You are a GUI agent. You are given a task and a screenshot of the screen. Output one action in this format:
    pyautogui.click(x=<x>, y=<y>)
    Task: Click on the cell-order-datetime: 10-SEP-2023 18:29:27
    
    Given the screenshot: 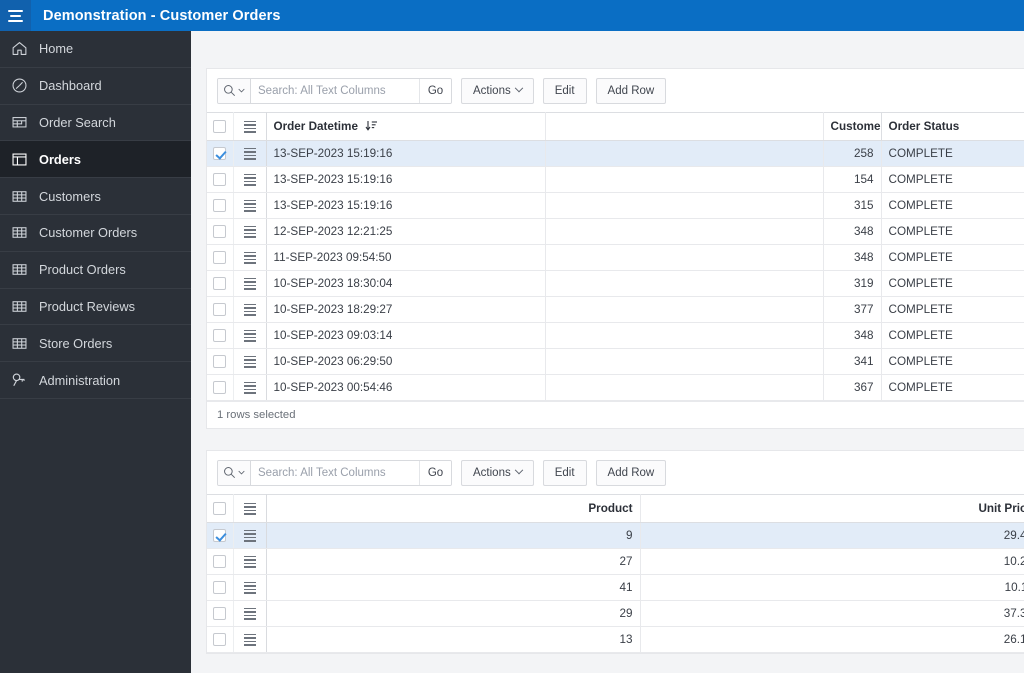 What is the action you would take?
    pyautogui.click(x=406, y=309)
    